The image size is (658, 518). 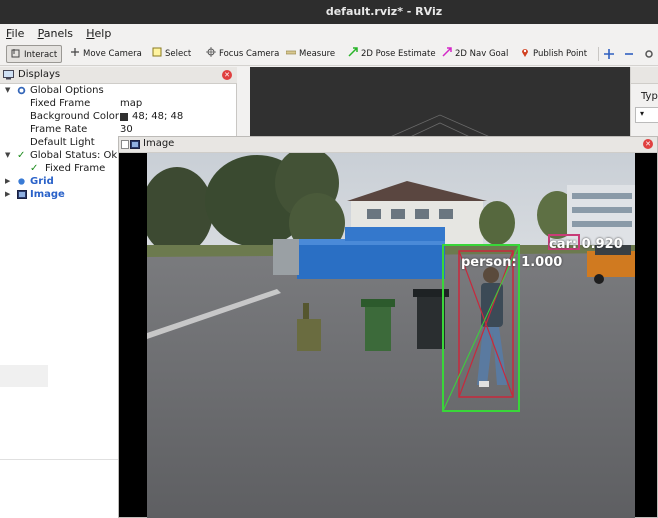 I want to click on nav-goal-label: 2D Nav Goal, so click(x=482, y=54).